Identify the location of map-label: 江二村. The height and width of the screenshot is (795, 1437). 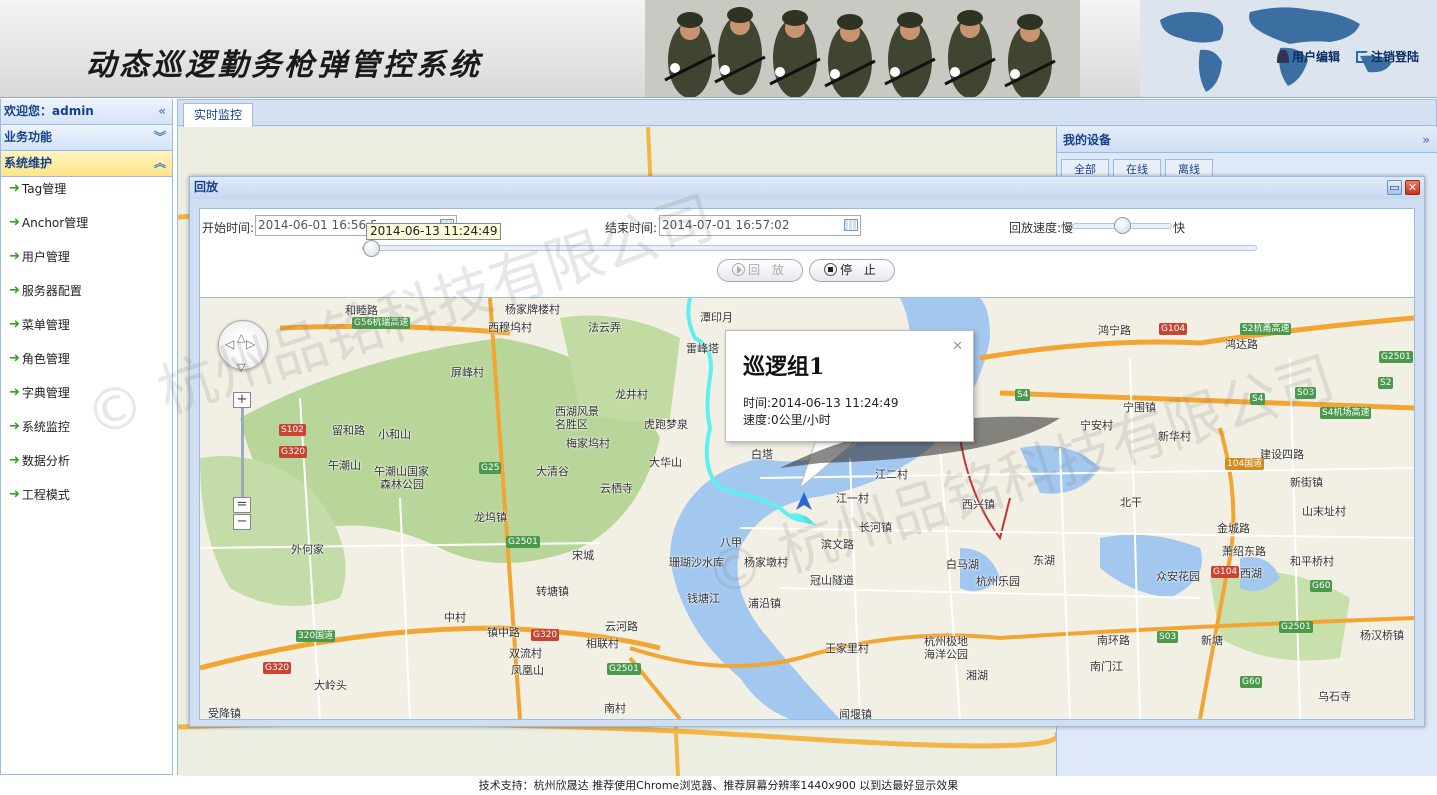
(891, 474).